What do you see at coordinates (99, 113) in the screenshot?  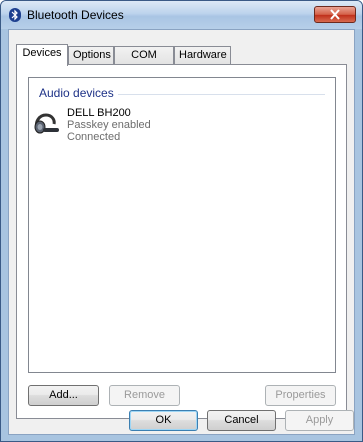 I see `device-name: DELL BH200` at bounding box center [99, 113].